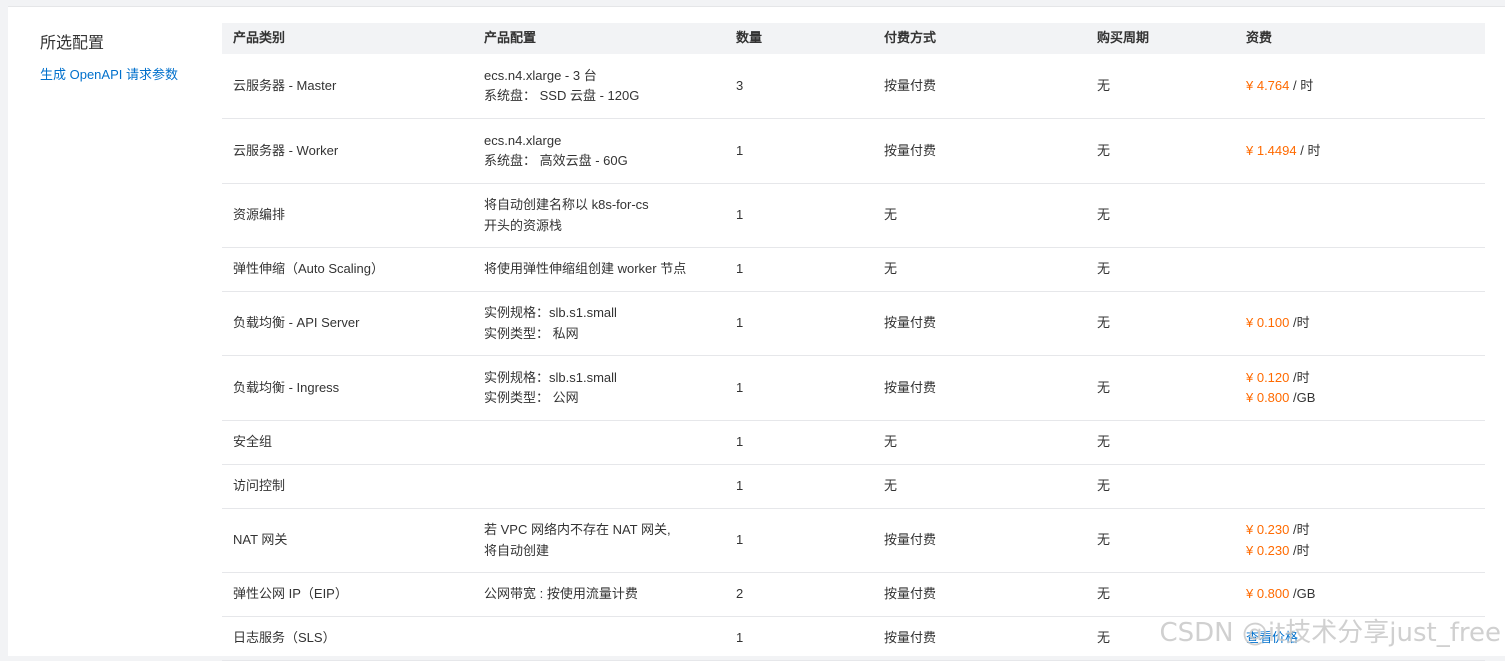  Describe the element at coordinates (259, 486) in the screenshot. I see `cell-category: 访问控制` at that location.